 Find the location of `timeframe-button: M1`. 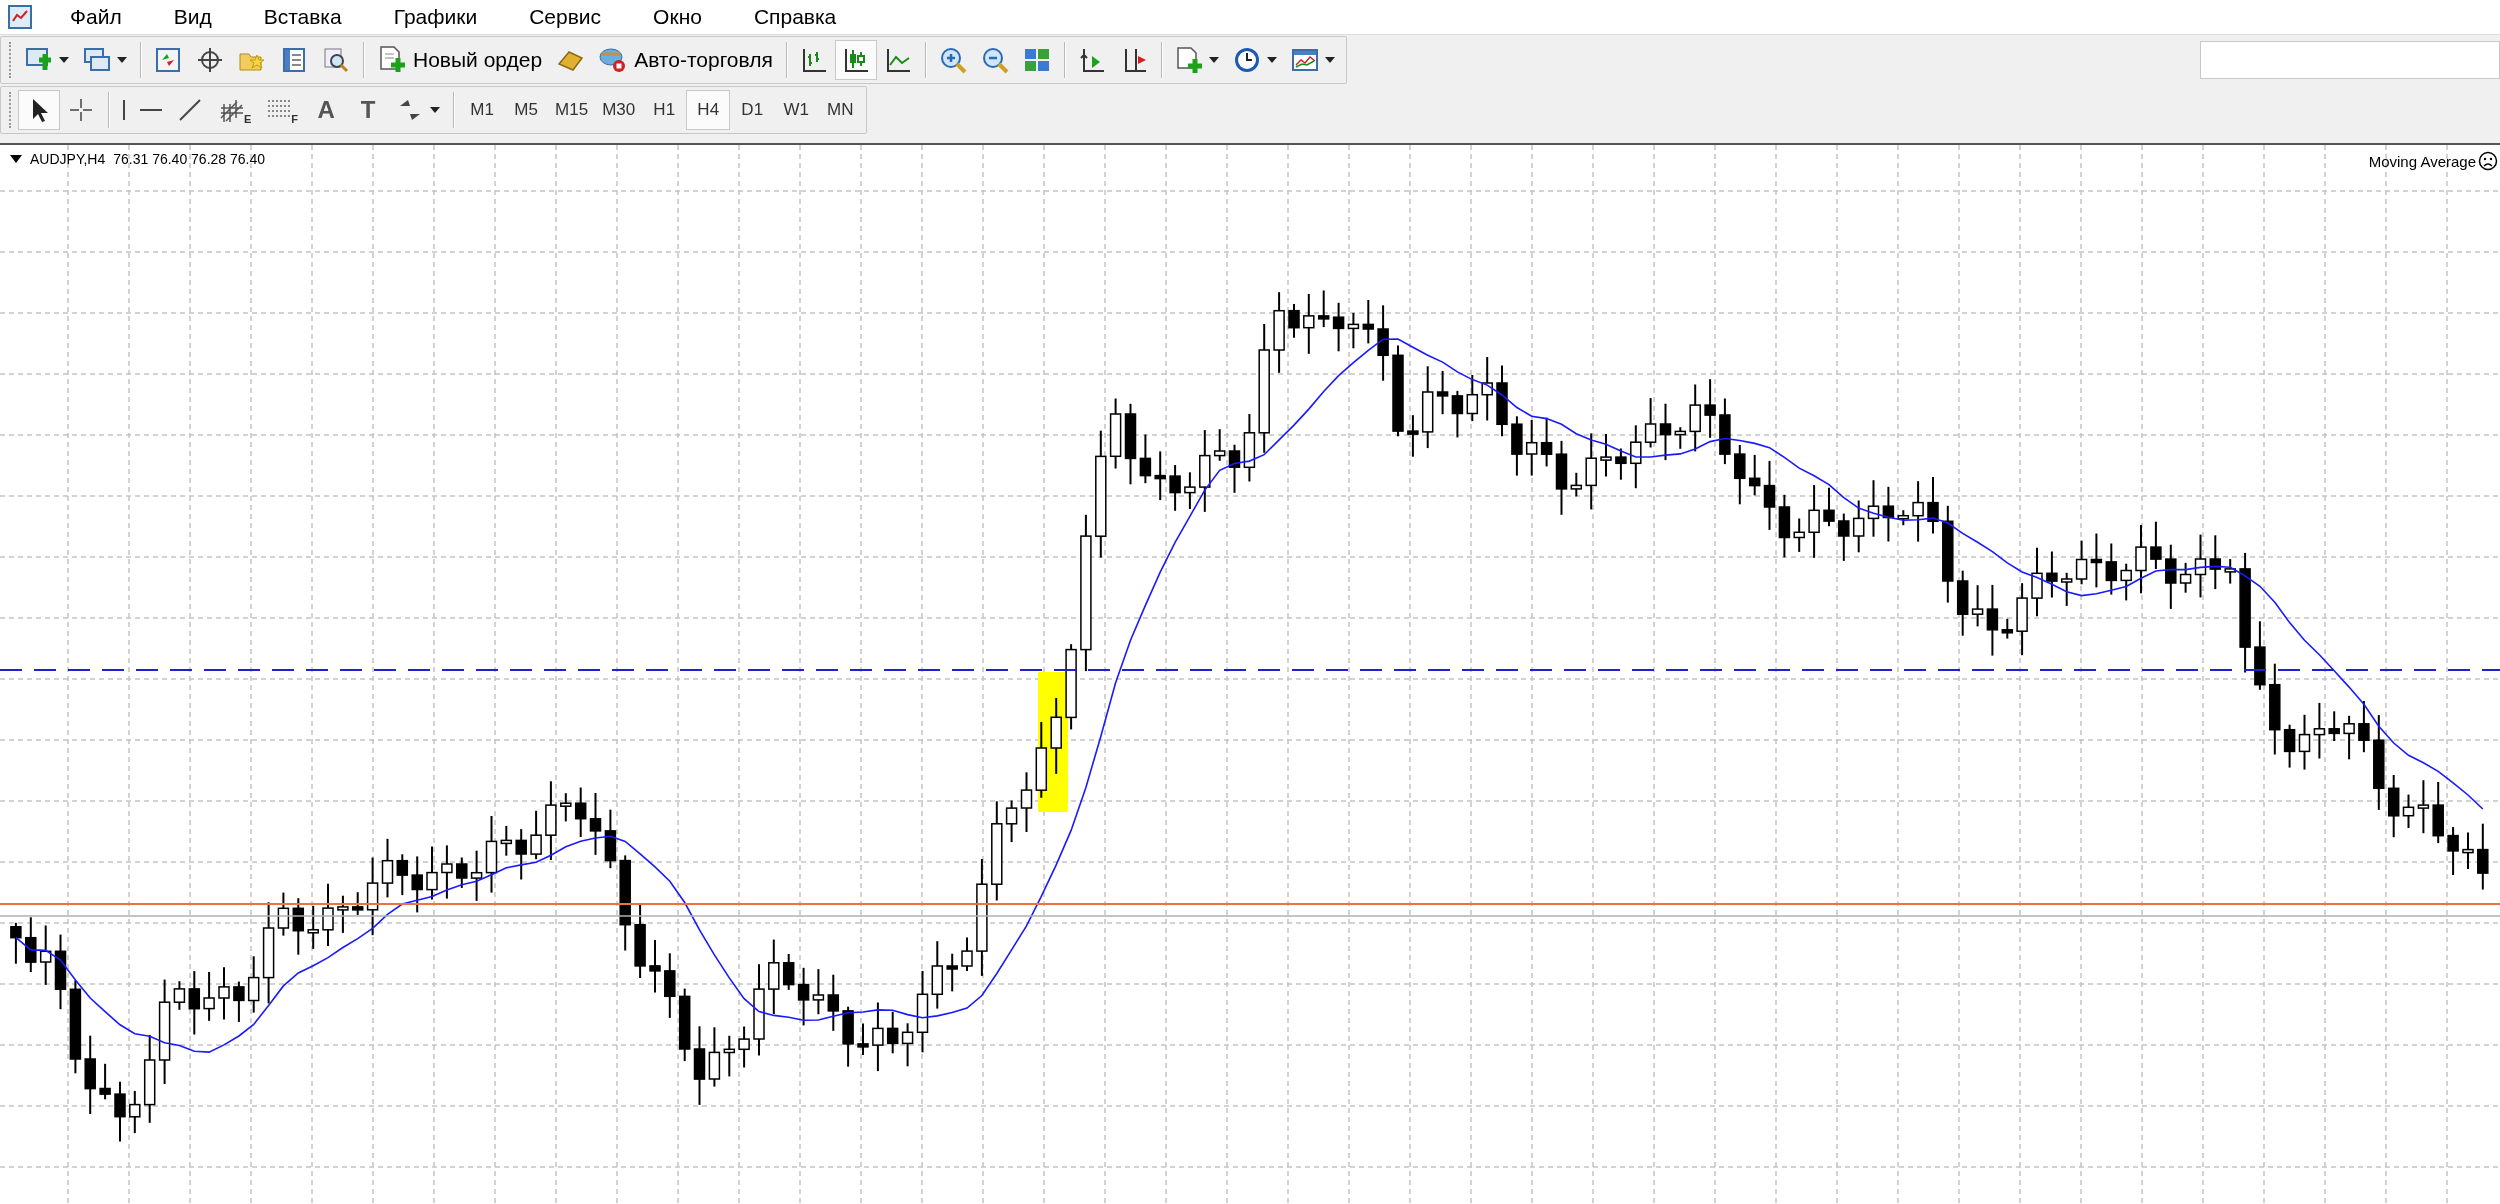

timeframe-button: M1 is located at coordinates (482, 110).